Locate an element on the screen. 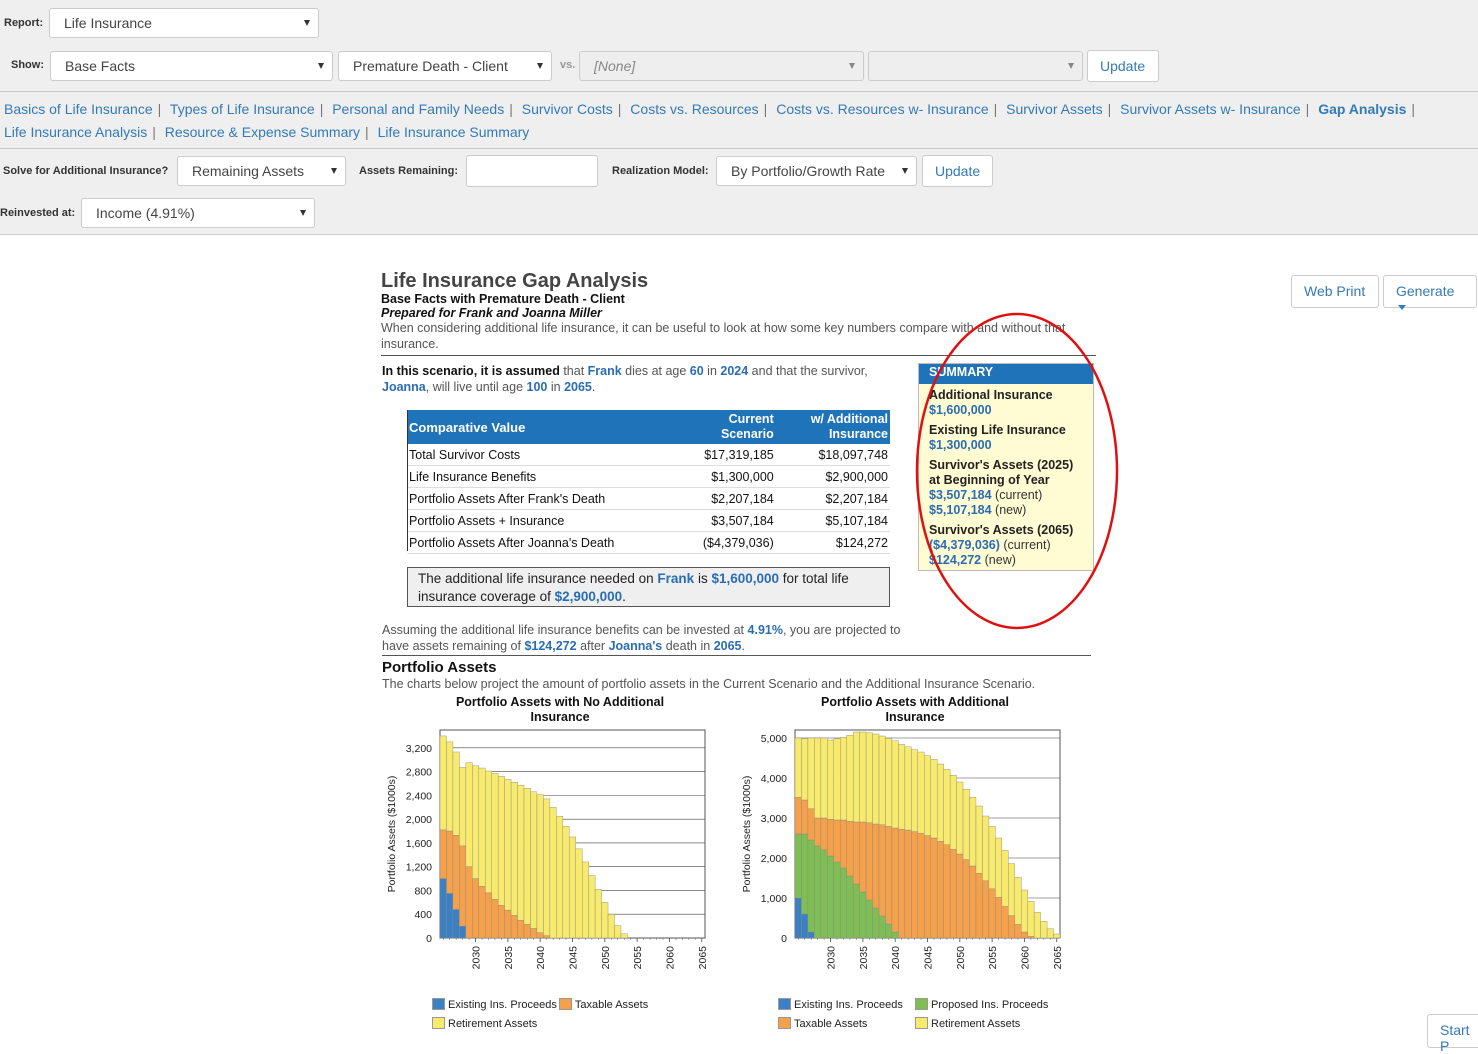 The height and width of the screenshot is (1054, 1478). options-update-button: Update is located at coordinates (957, 171).